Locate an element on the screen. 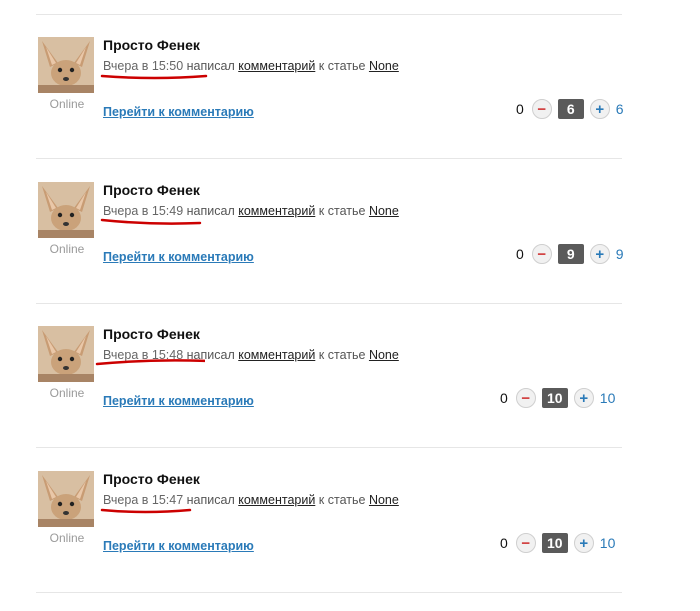 Image resolution: width=700 pixels, height=611 pixels. timestamp: Вчера в 15:49 is located at coordinates (143, 211).